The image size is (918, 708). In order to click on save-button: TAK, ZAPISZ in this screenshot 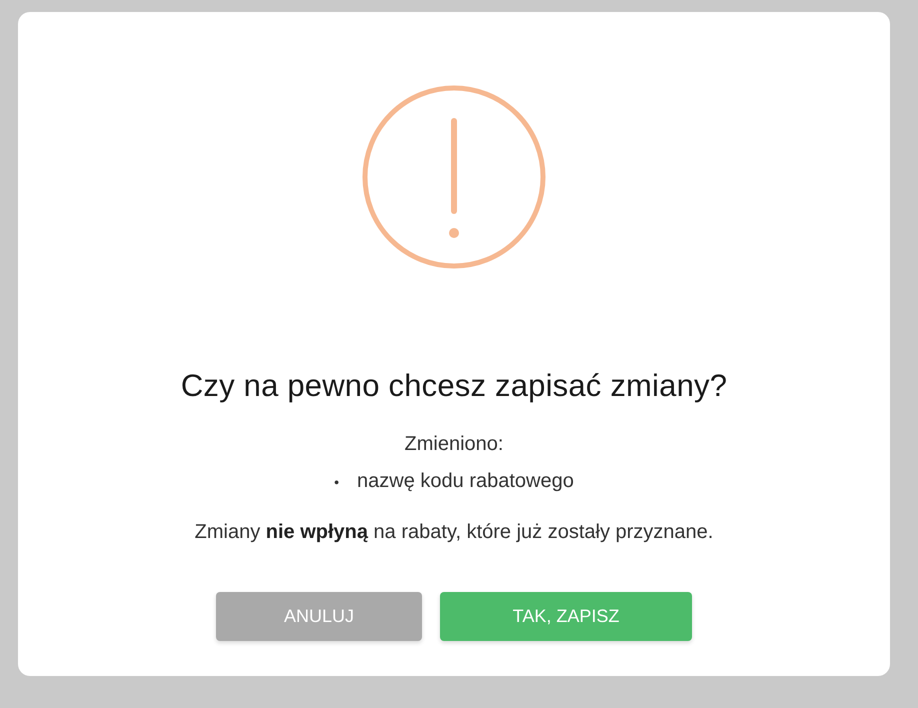, I will do `click(566, 616)`.